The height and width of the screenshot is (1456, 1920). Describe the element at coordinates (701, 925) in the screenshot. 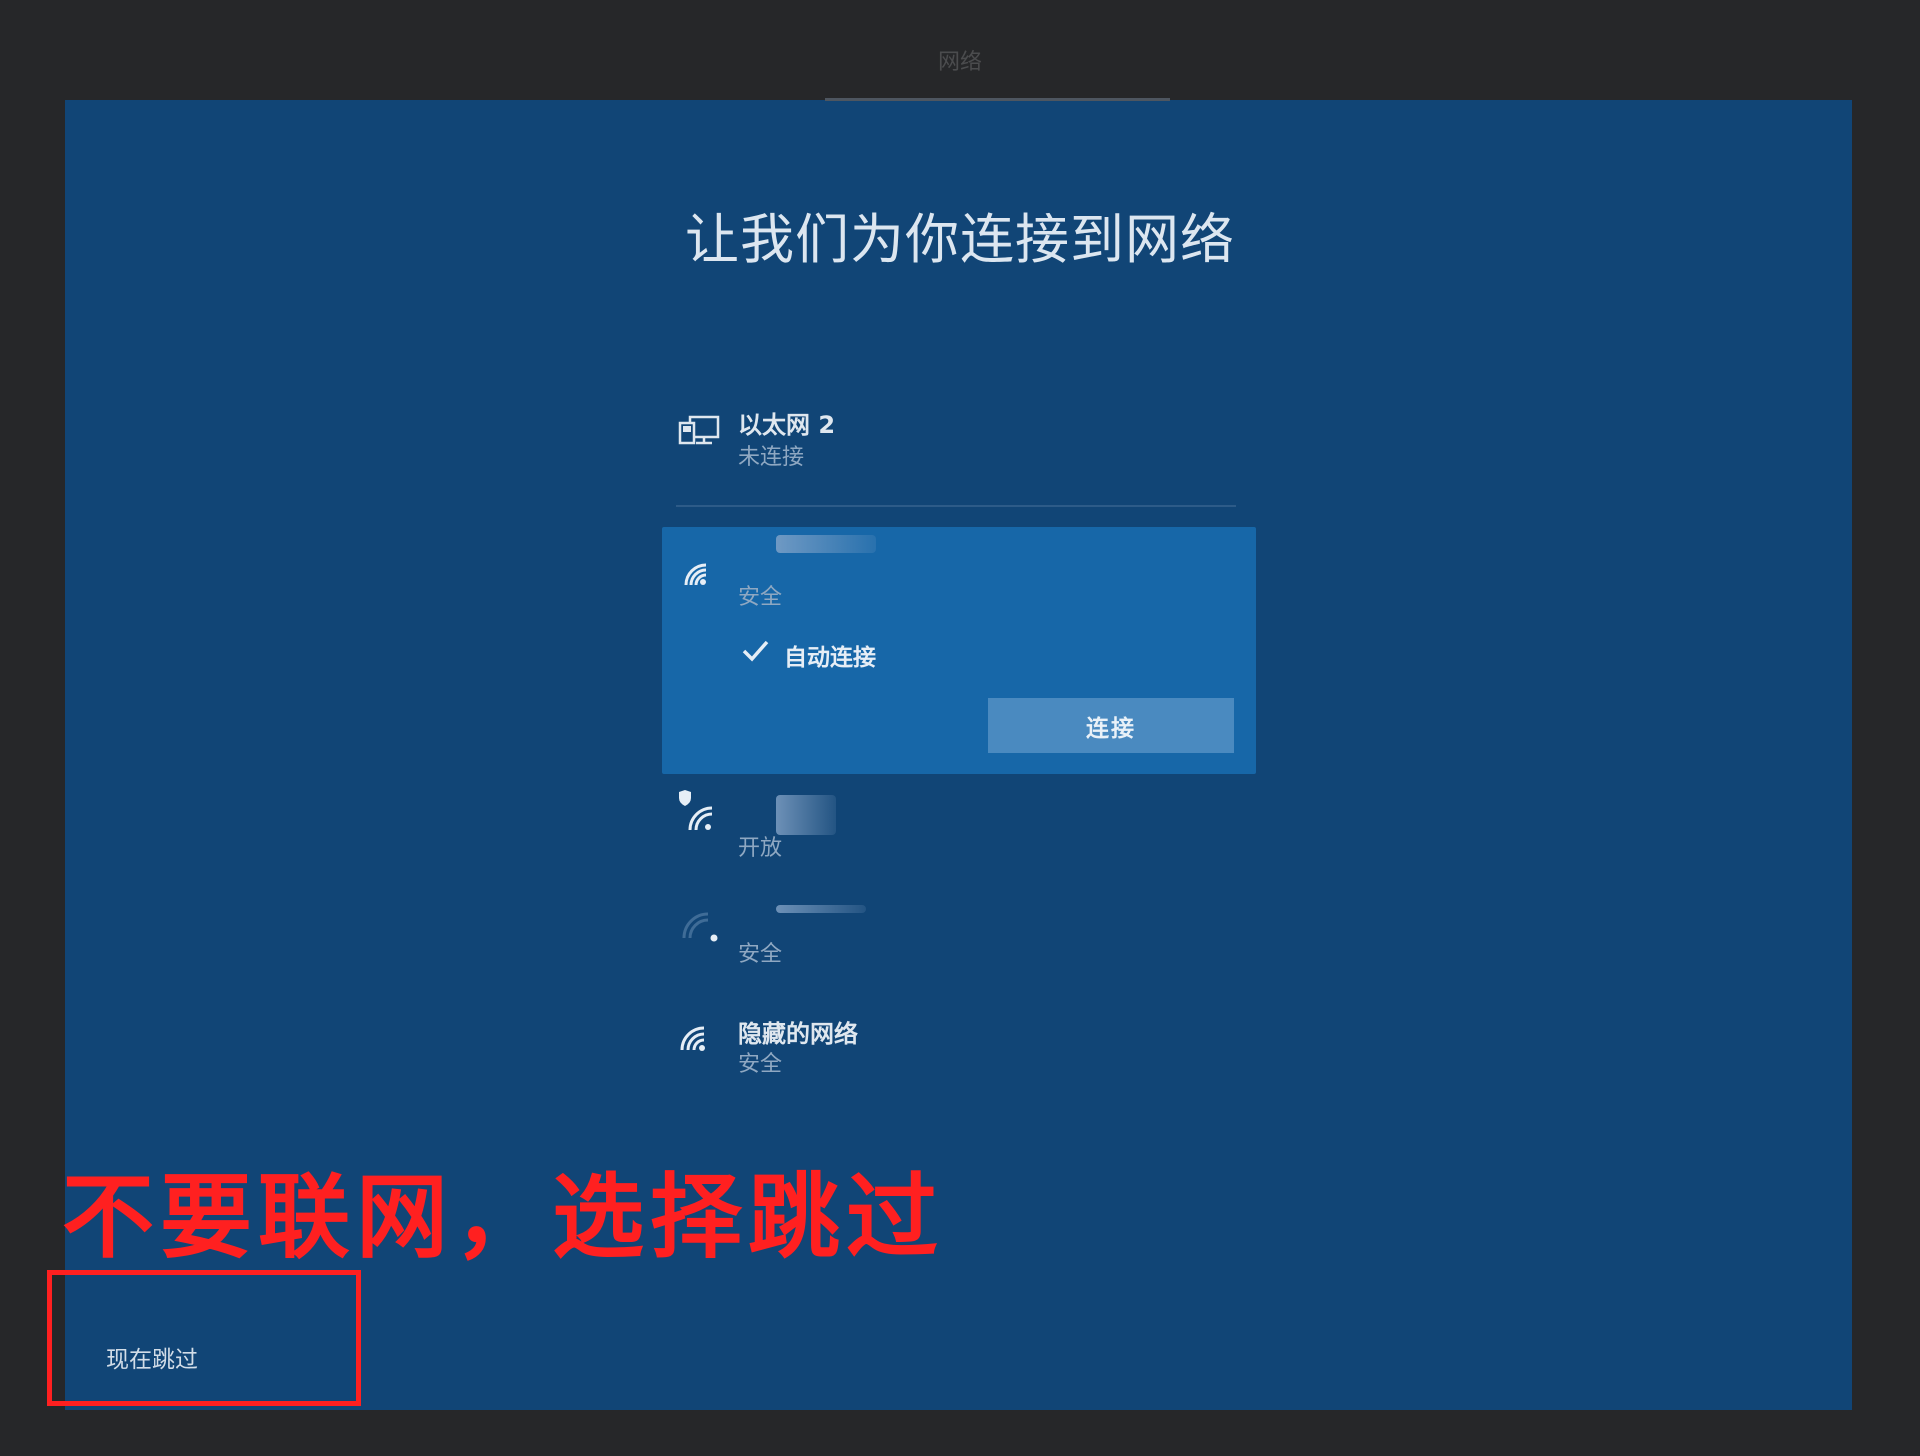

I see `wifi-weak-icon` at that location.